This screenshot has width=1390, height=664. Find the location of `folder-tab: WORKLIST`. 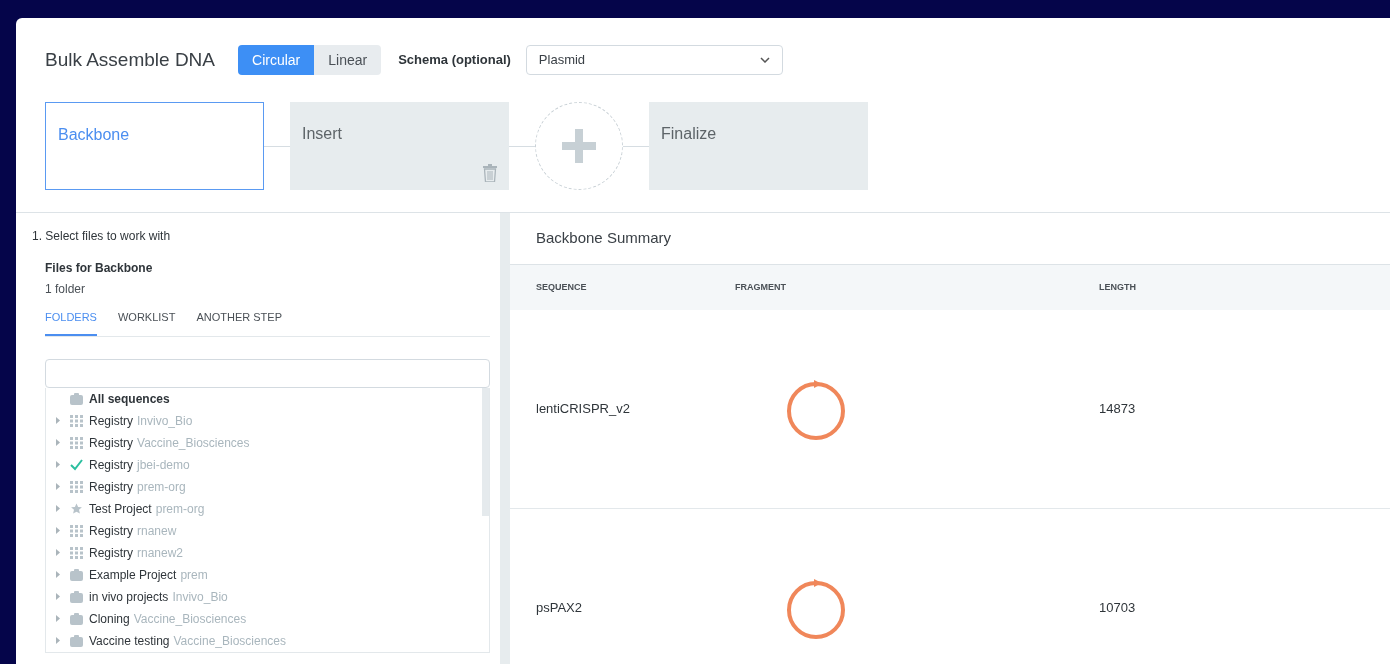

folder-tab: WORKLIST is located at coordinates (146, 322).